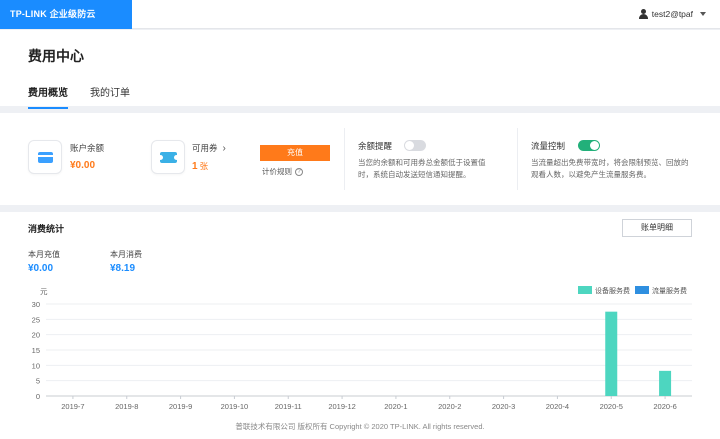 Image resolution: width=720 pixels, height=439 pixels. I want to click on y-tick-label: 25, so click(36, 319).